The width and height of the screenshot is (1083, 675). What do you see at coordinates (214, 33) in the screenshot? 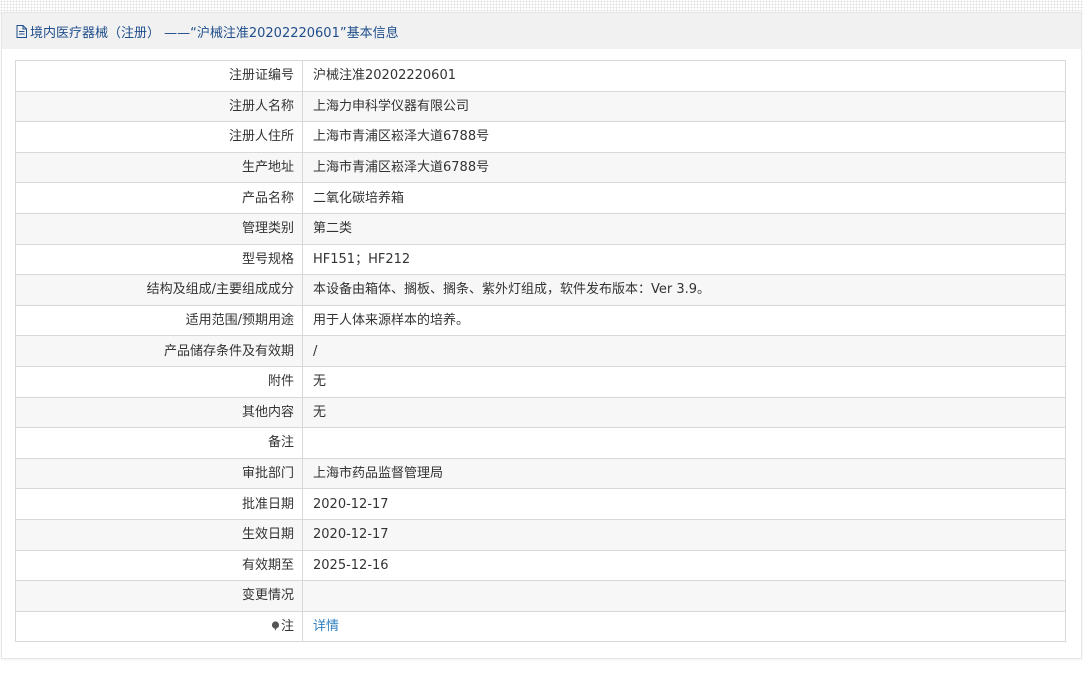
I see `page-title: 境内医疗器械（注册） ——“沪械注准20202220601”基本信息` at bounding box center [214, 33].